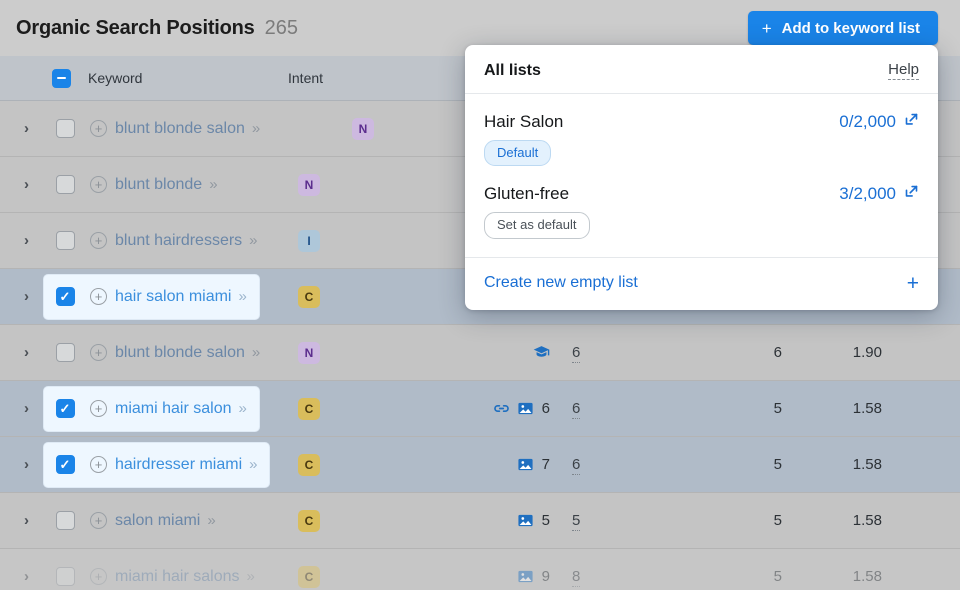 The width and height of the screenshot is (960, 590). I want to click on table-row: › ✓ + miami hair salon » C 6 6 5 1.58, so click(480, 409).